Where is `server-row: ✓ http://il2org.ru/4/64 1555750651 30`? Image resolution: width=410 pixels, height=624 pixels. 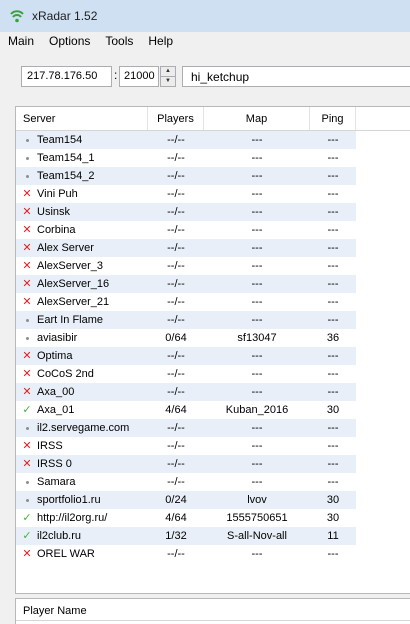
server-row: ✓ http://il2org.ru/4/64 1555750651 30 is located at coordinates (213, 518).